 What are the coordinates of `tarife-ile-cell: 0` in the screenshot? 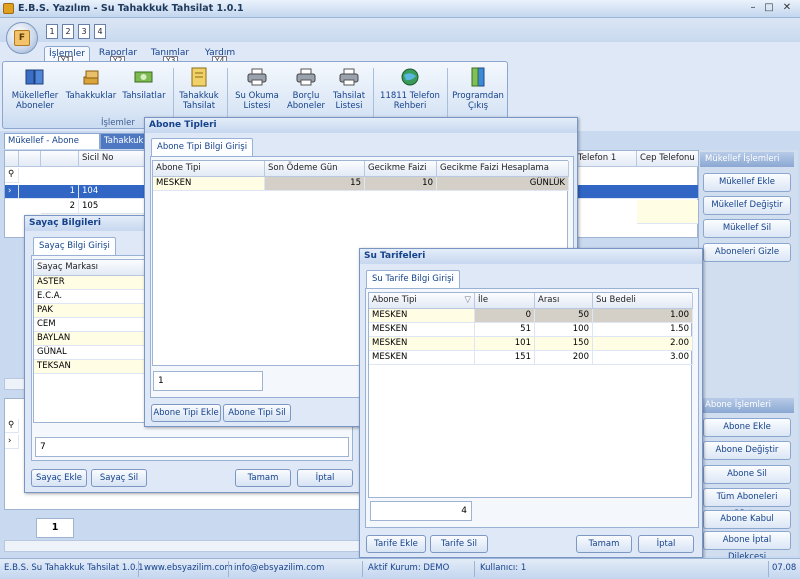 It's located at (505, 316).